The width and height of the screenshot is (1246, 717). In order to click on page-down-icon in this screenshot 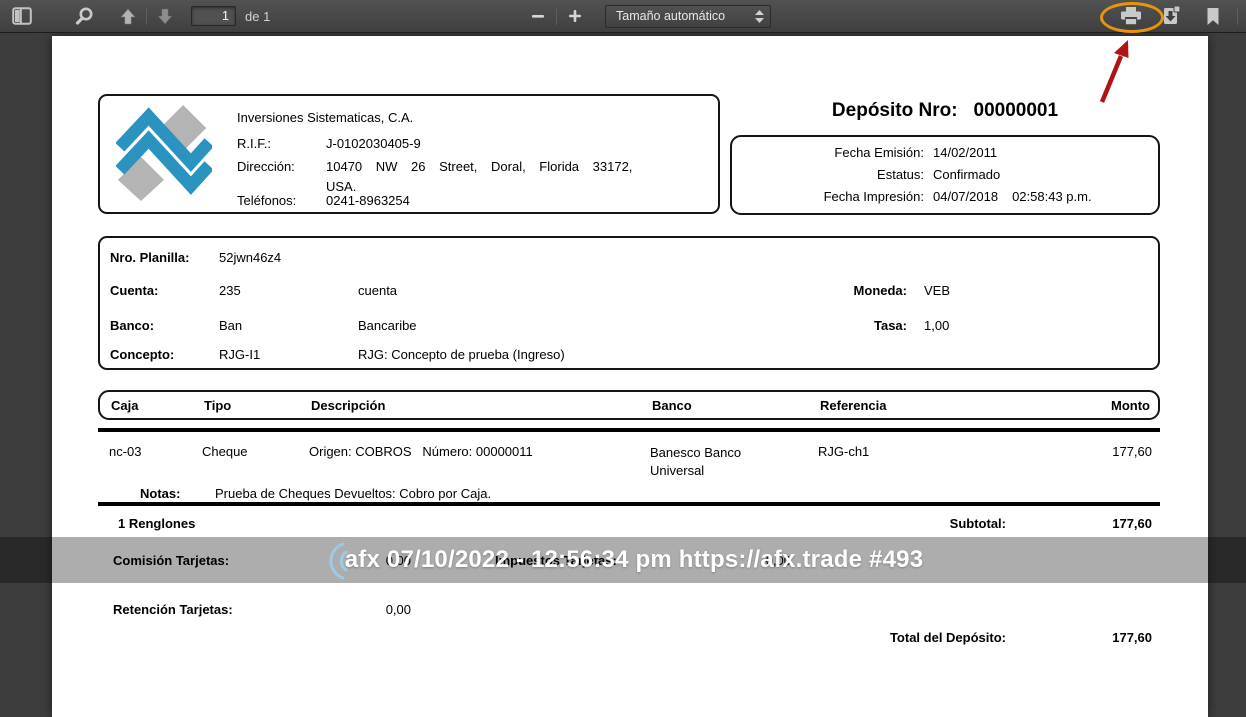, I will do `click(165, 16)`.